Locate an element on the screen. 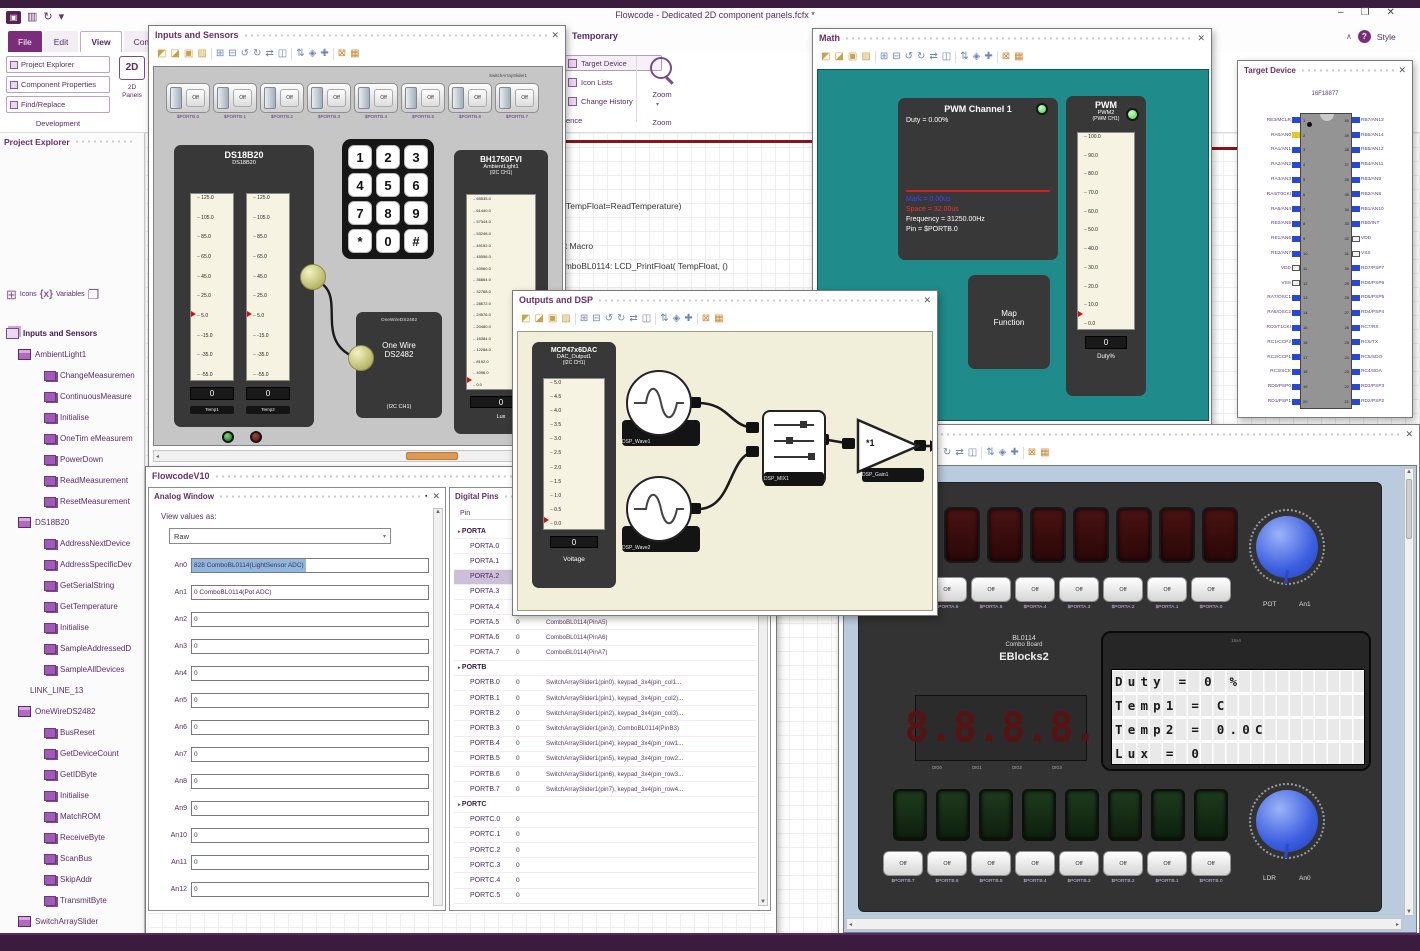 Image resolution: width=1420 pixels, height=951 pixels. toolbar-icon: ⇄ is located at coordinates (633, 319).